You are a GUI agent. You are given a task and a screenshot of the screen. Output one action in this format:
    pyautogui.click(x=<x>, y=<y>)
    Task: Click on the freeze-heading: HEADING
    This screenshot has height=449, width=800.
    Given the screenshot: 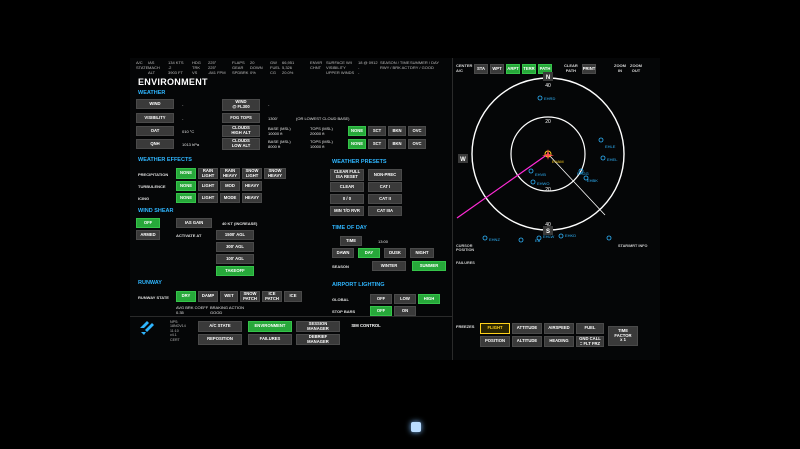 What is the action you would take?
    pyautogui.click(x=559, y=341)
    